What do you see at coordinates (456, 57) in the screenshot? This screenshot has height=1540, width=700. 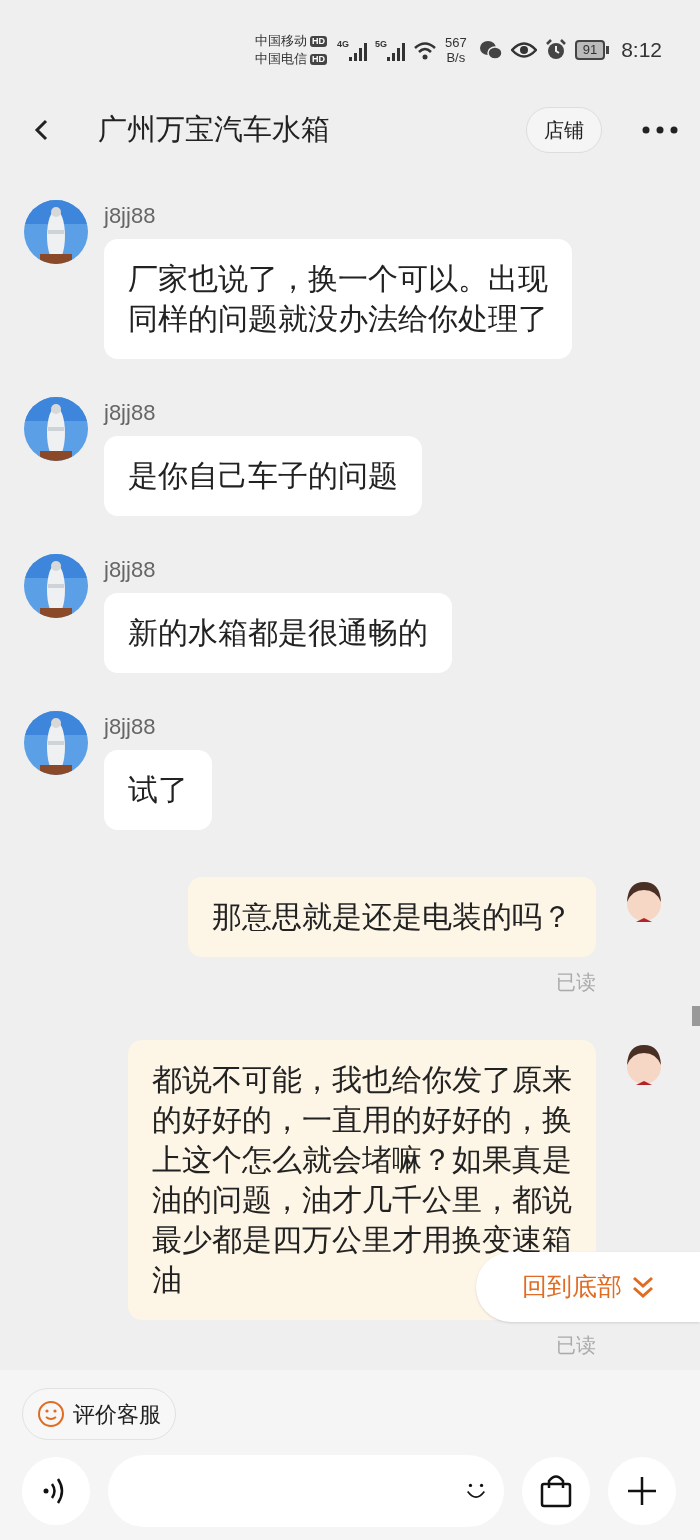 I see `speed-unit: B/s` at bounding box center [456, 57].